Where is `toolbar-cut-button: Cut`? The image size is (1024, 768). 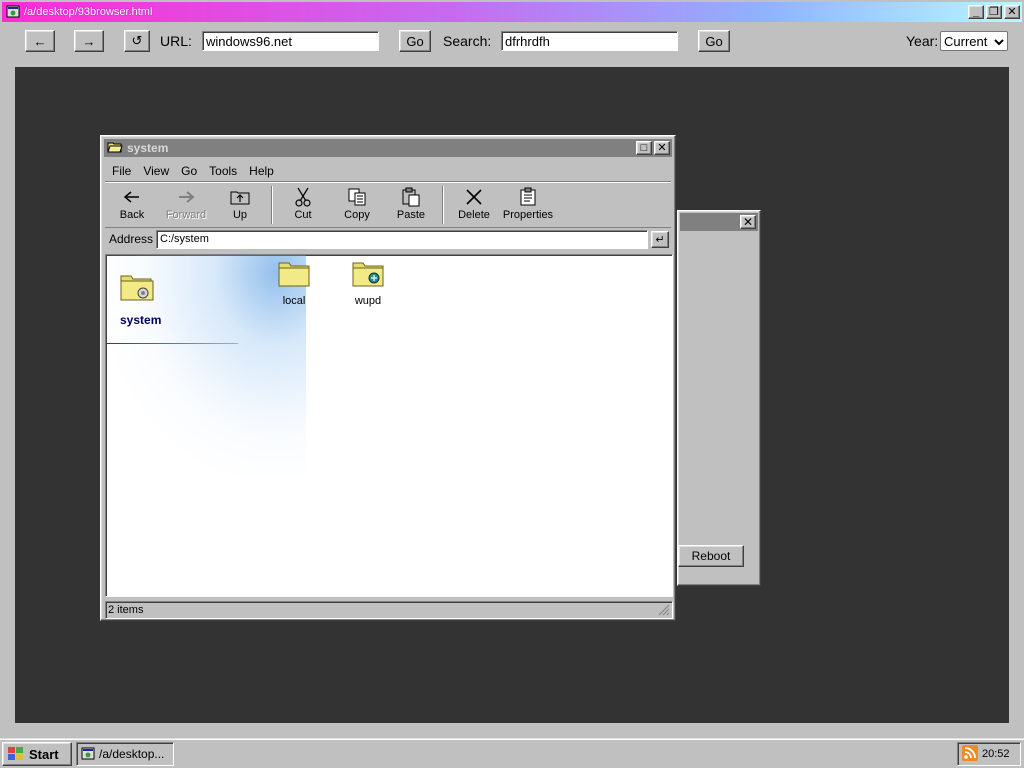 toolbar-cut-button: Cut is located at coordinates (303, 205).